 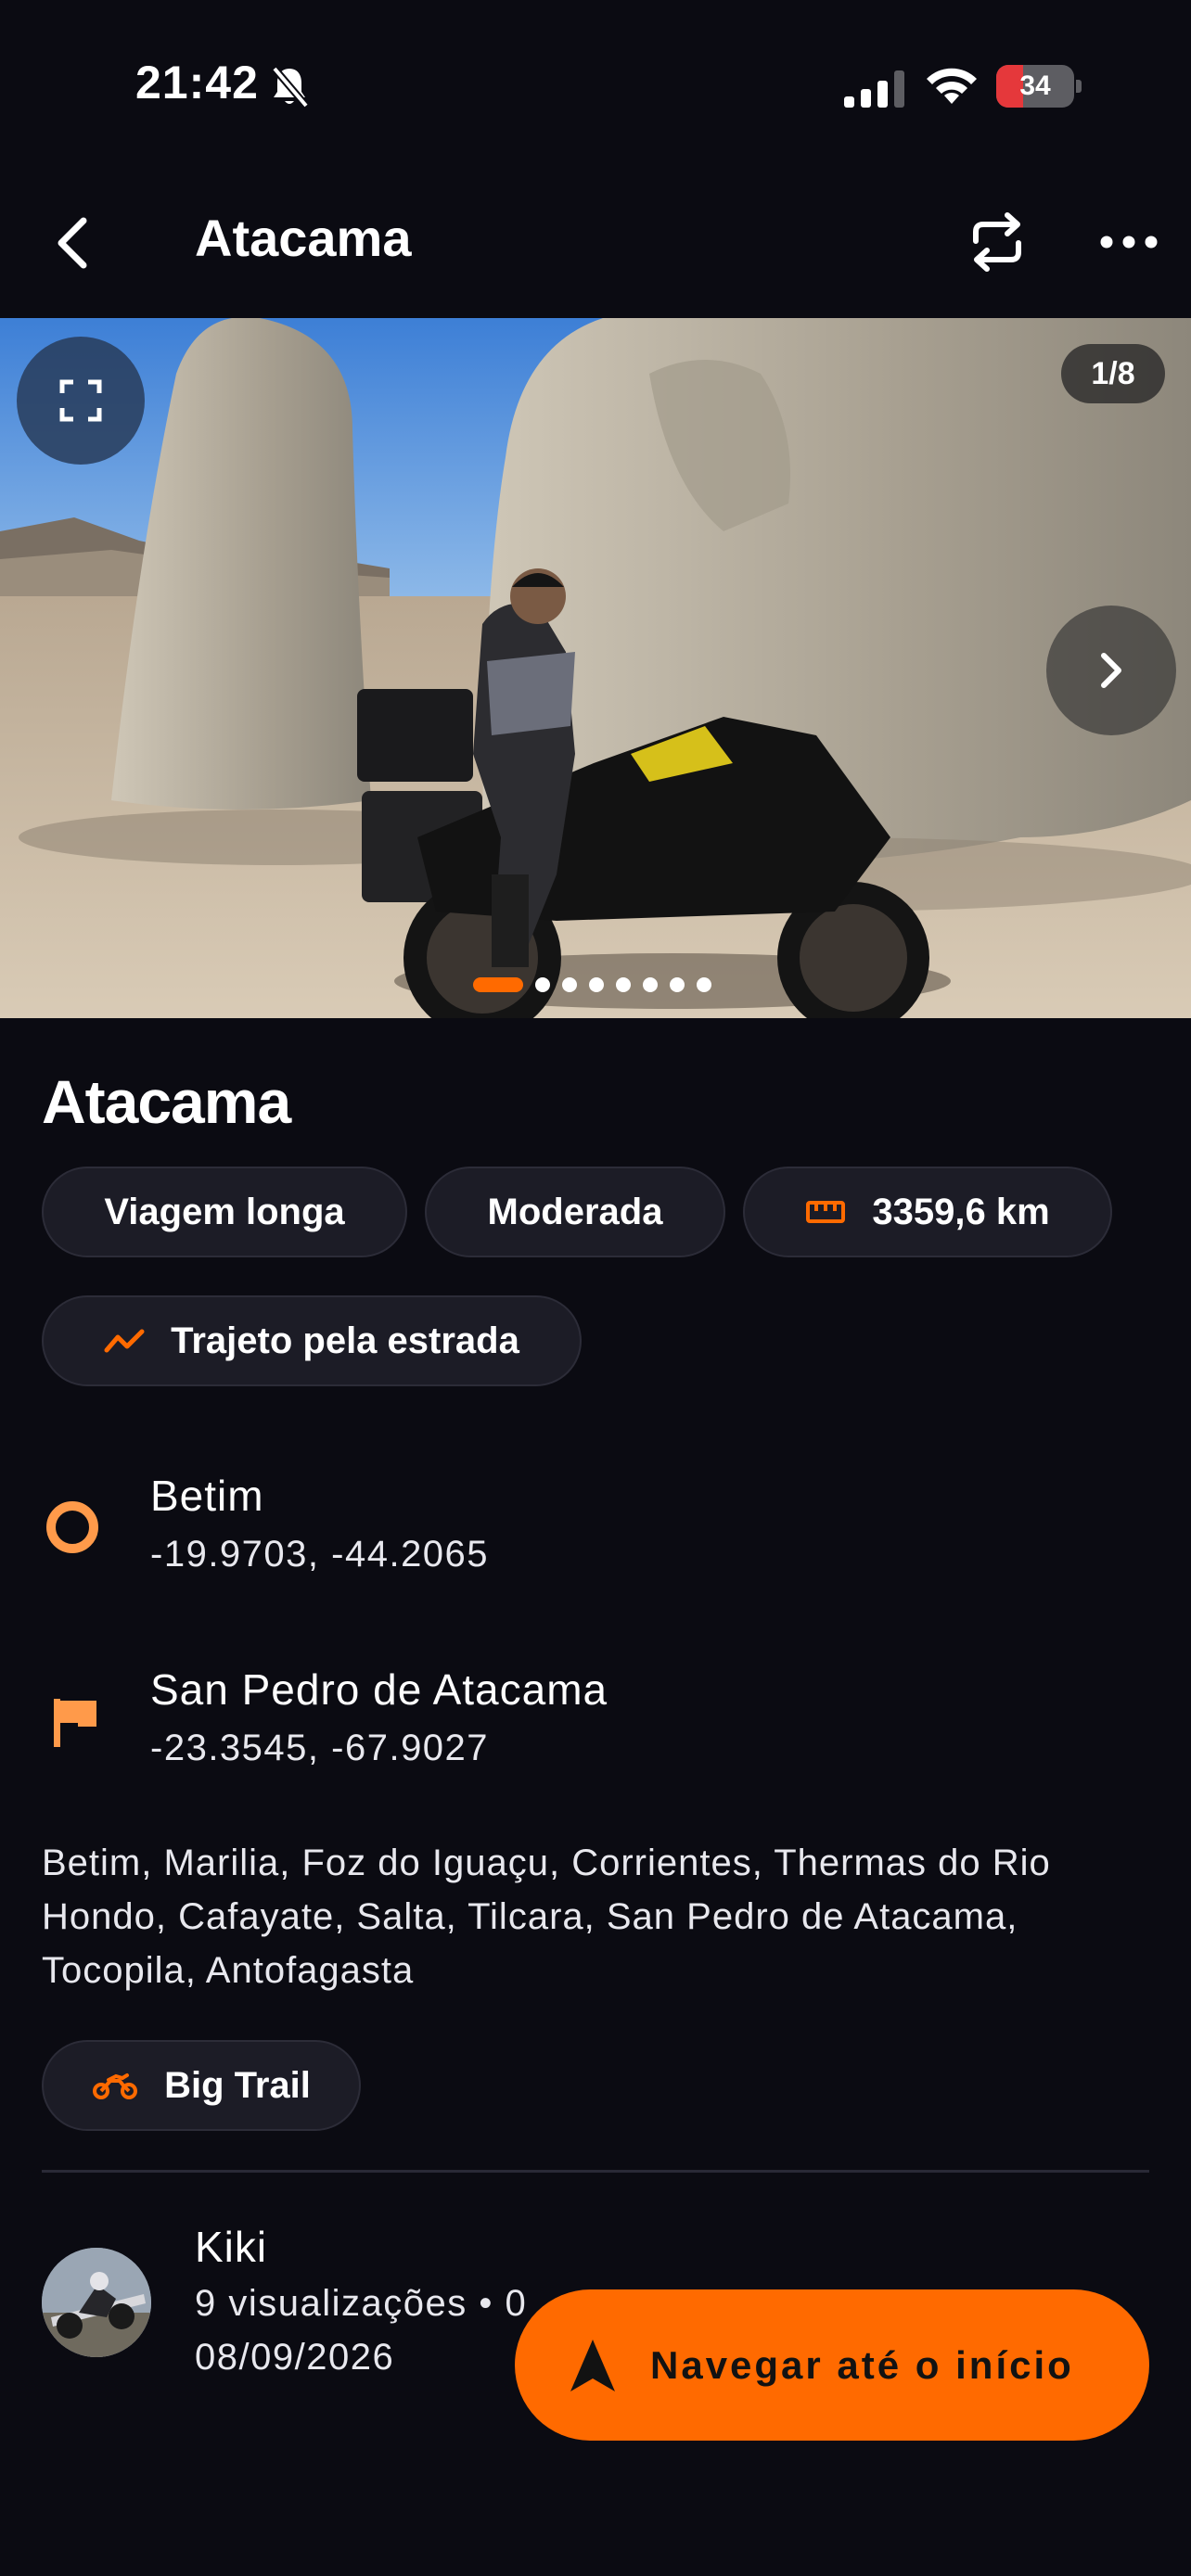 What do you see at coordinates (295, 2357) in the screenshot?
I see `publish-date: 08/09/2026` at bounding box center [295, 2357].